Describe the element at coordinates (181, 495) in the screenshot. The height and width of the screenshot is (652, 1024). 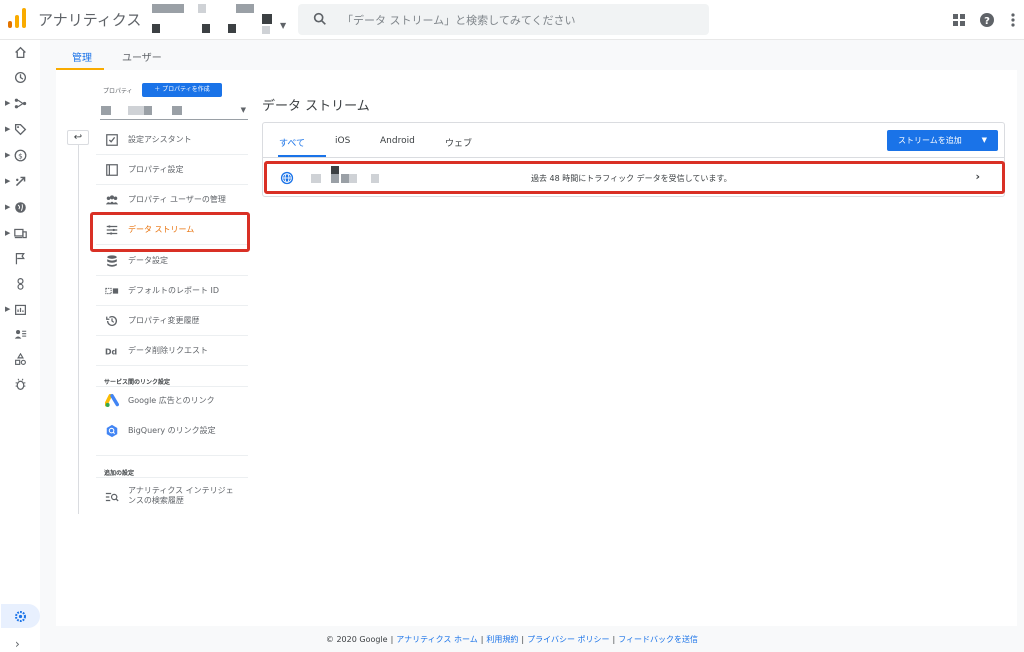
I see `nav-label: アナリティクス インテリジェンスの検索履歴` at that location.